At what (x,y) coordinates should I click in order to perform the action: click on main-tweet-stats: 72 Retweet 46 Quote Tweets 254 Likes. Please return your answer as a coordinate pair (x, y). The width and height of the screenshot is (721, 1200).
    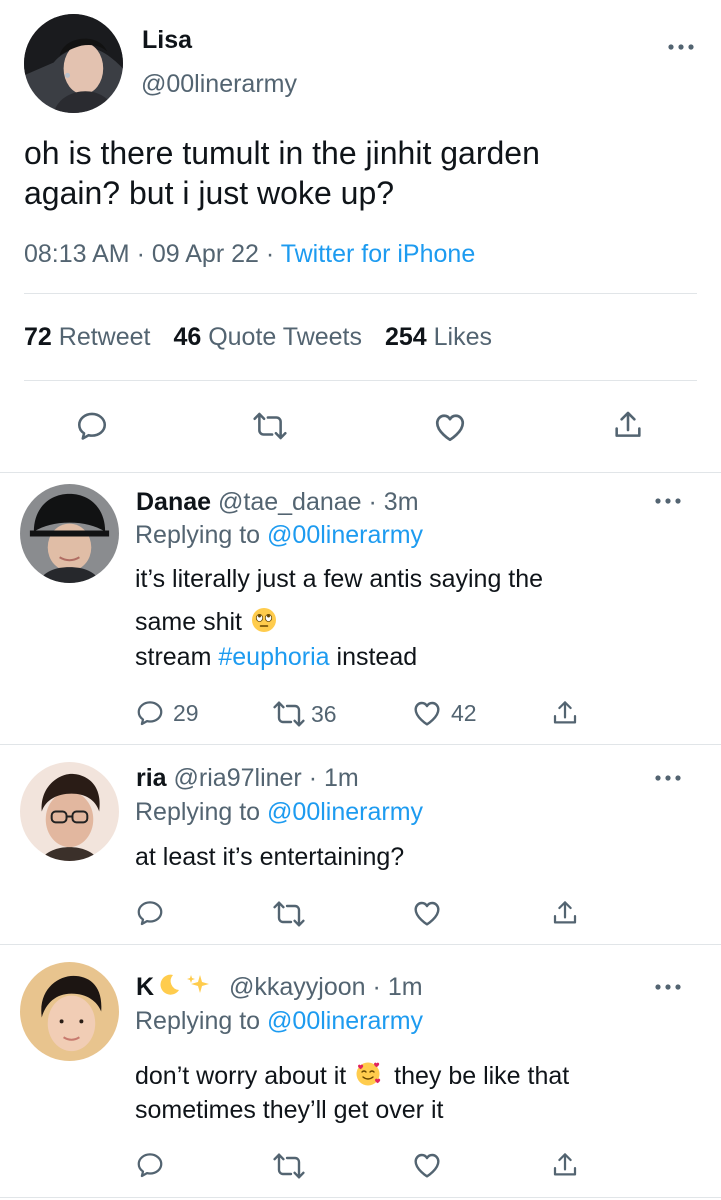
    Looking at the image, I should click on (258, 337).